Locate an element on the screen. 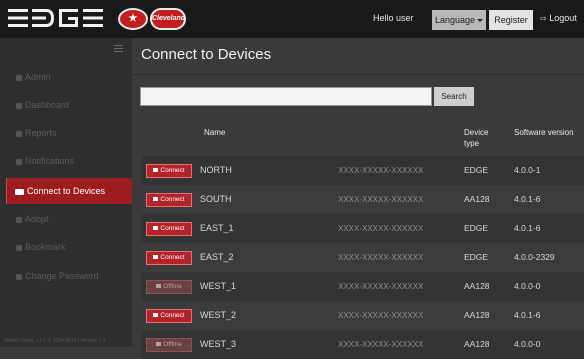 The width and height of the screenshot is (584, 359). language-label: Language is located at coordinates (455, 20).